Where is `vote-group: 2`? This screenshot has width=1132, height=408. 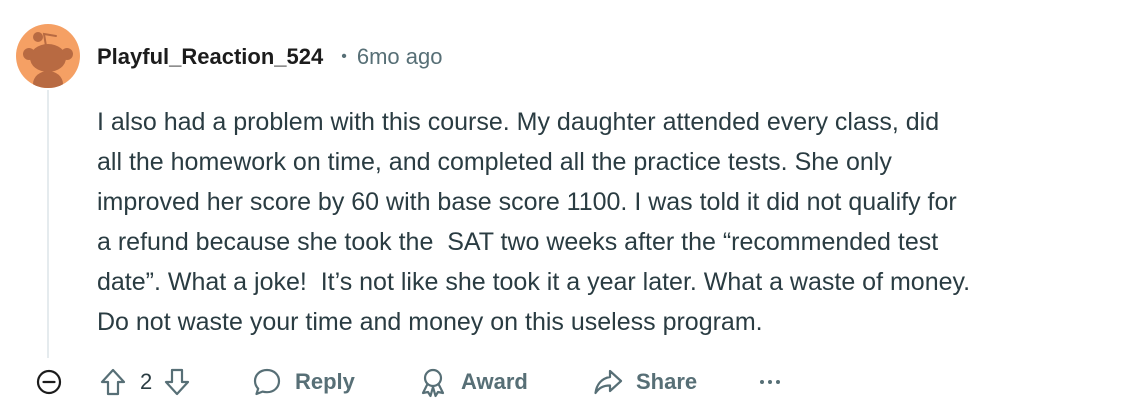
vote-group: 2 is located at coordinates (145, 382).